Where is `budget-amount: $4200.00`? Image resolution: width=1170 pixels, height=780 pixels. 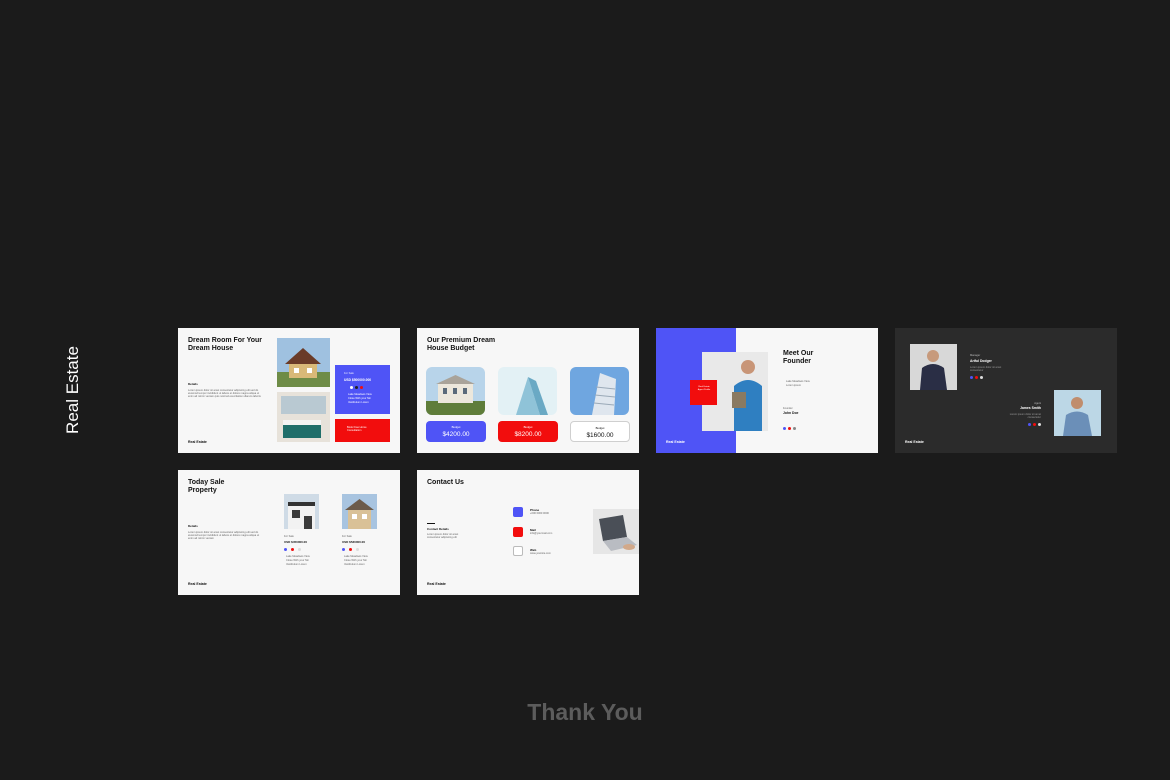 budget-amount: $4200.00 is located at coordinates (456, 434).